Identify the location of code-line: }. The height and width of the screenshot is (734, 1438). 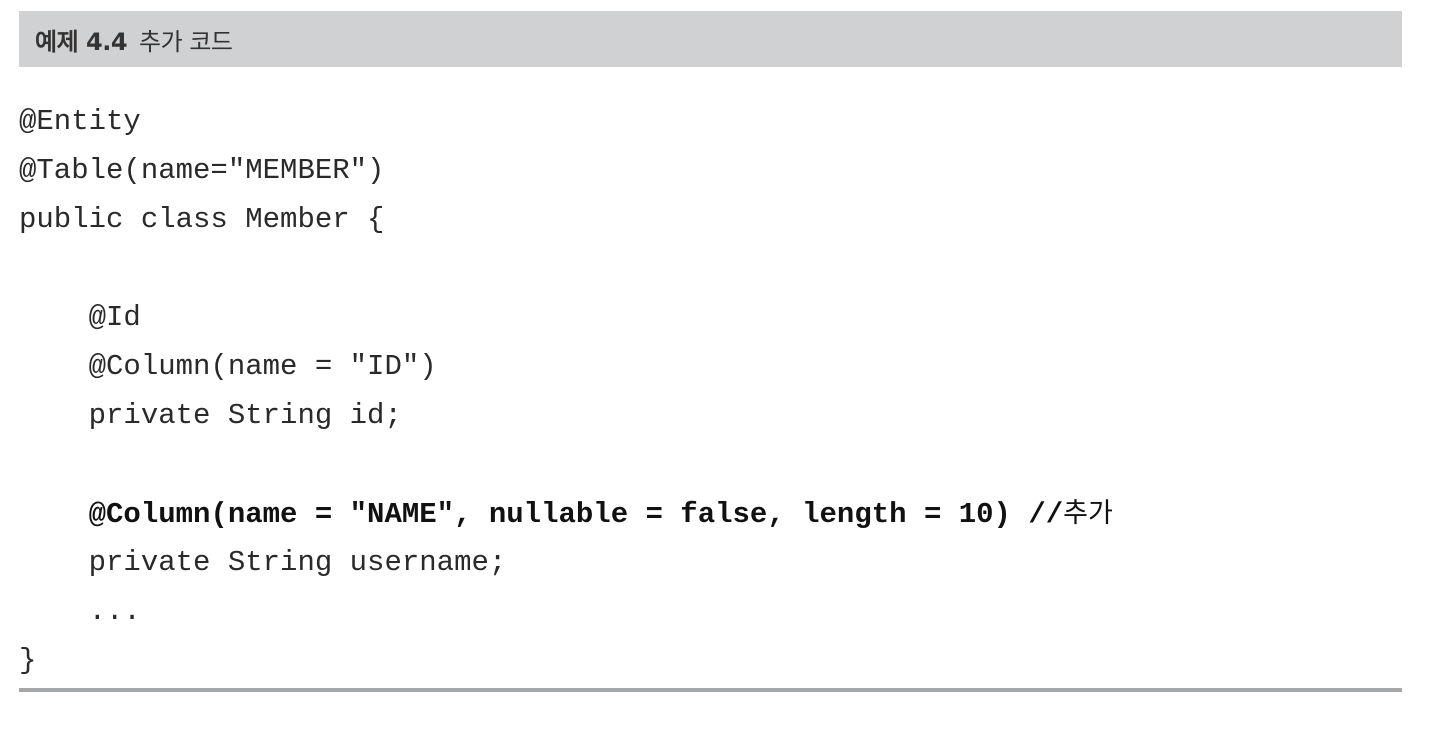
(710, 660).